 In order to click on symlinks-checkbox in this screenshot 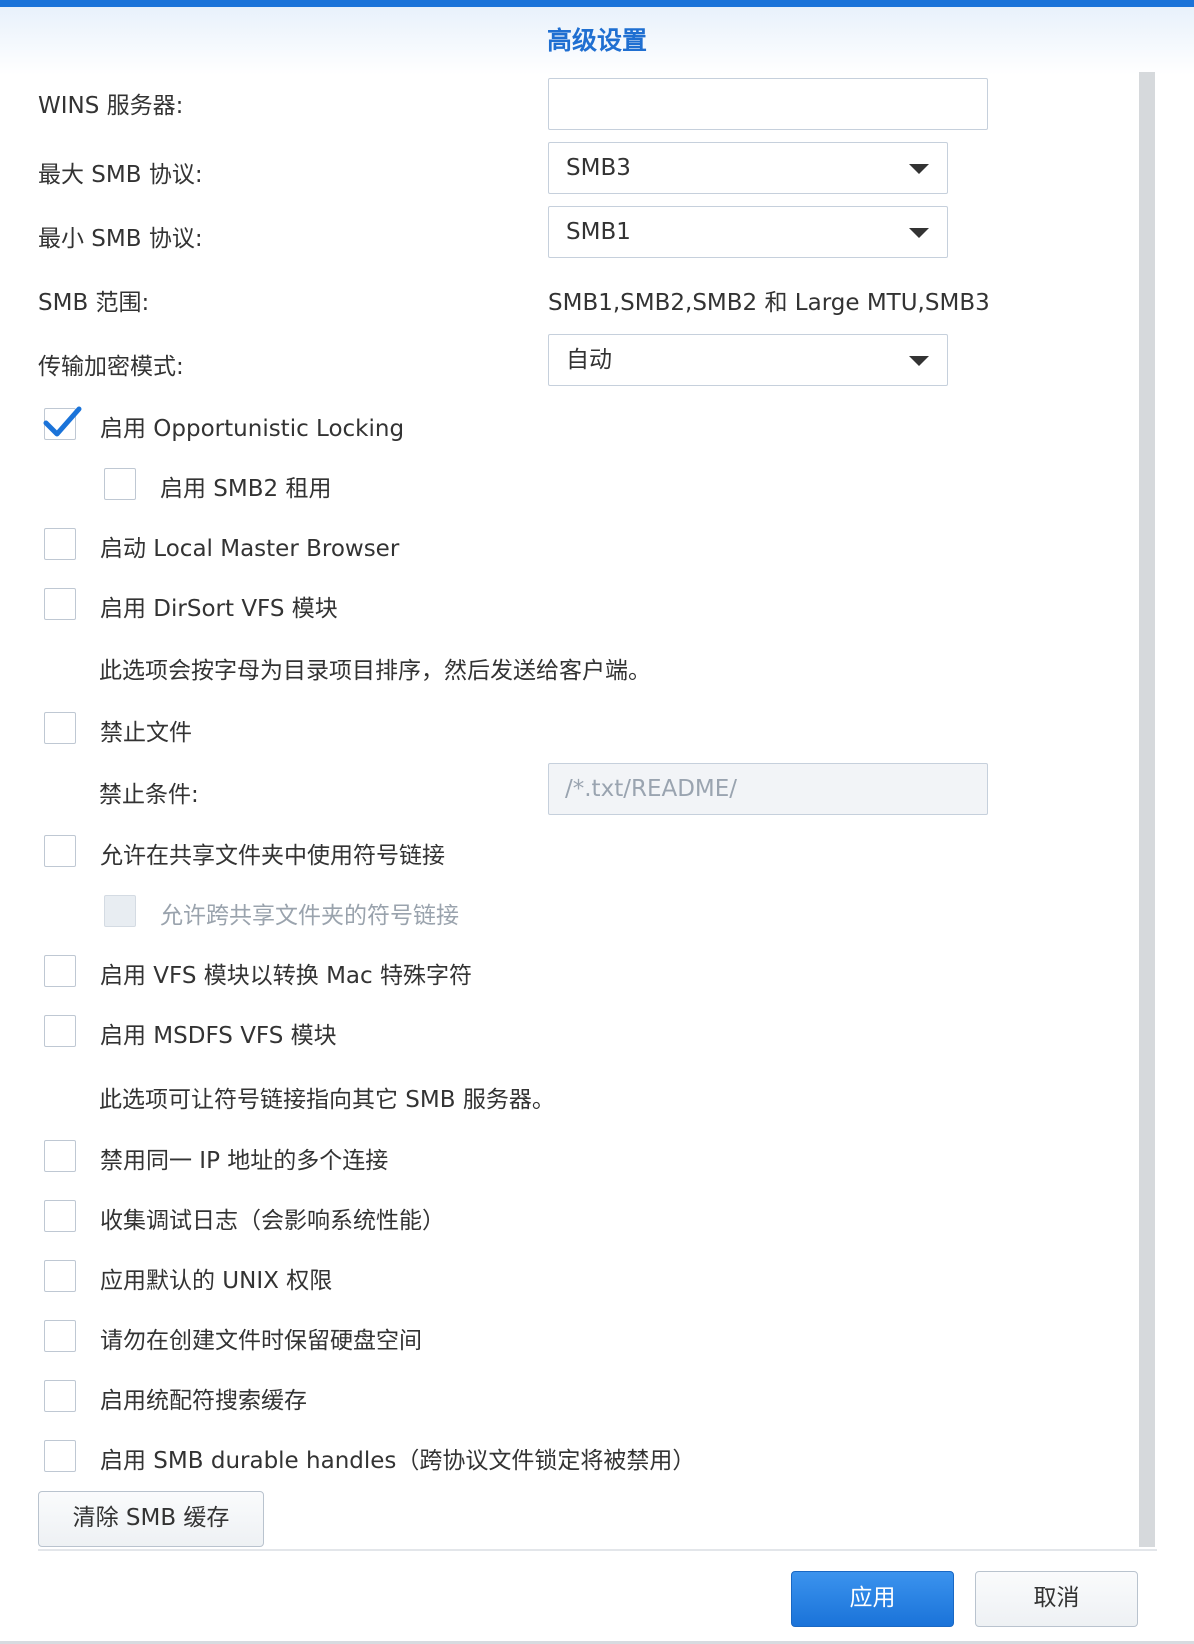, I will do `click(60, 851)`.